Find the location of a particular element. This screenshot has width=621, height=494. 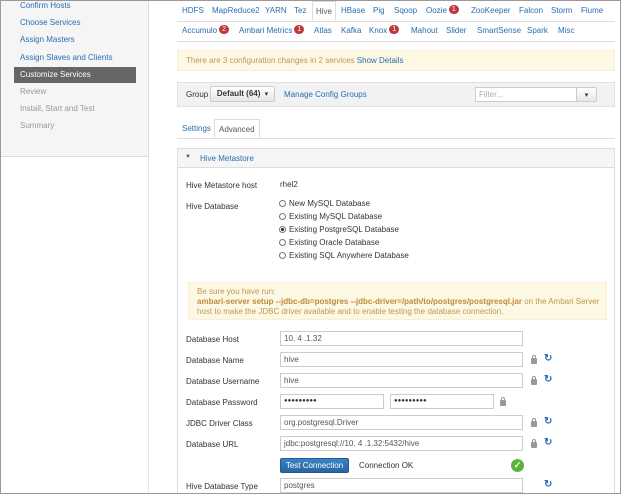

tab-settings: Settings is located at coordinates (196, 128).